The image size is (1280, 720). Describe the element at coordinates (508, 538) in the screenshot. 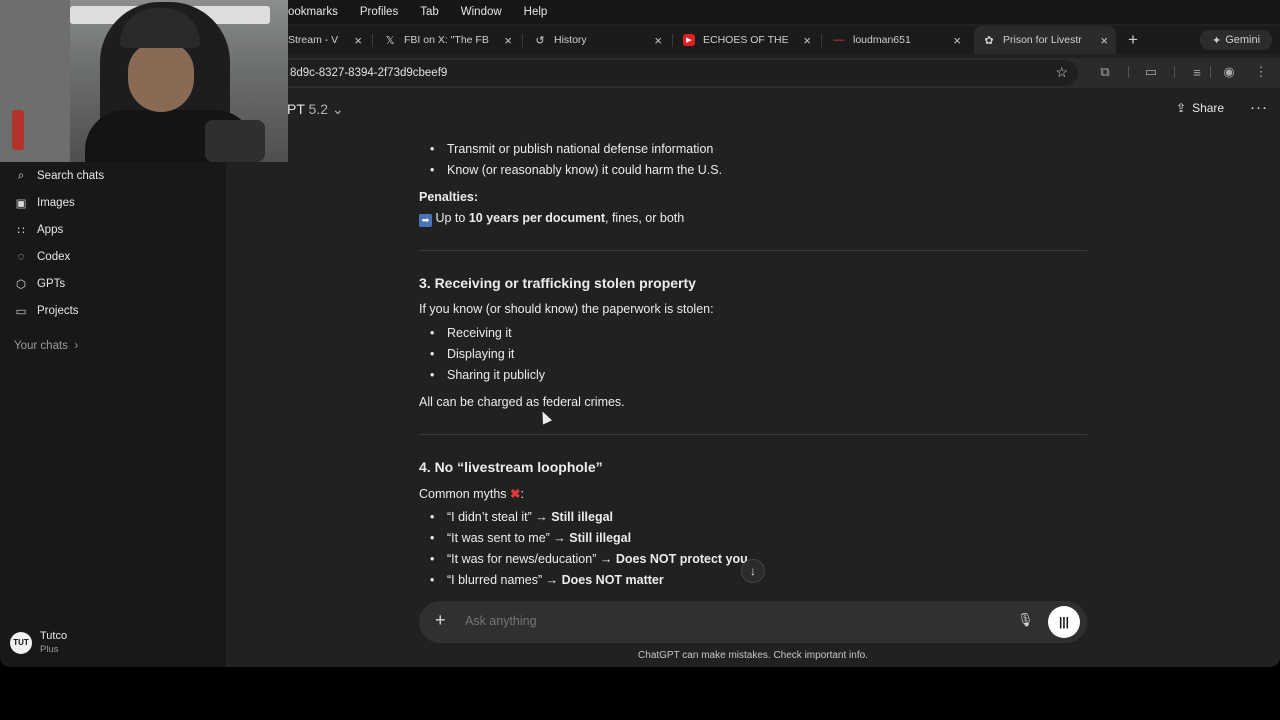

I see `myth-quote: “It was sent to me” →` at that location.